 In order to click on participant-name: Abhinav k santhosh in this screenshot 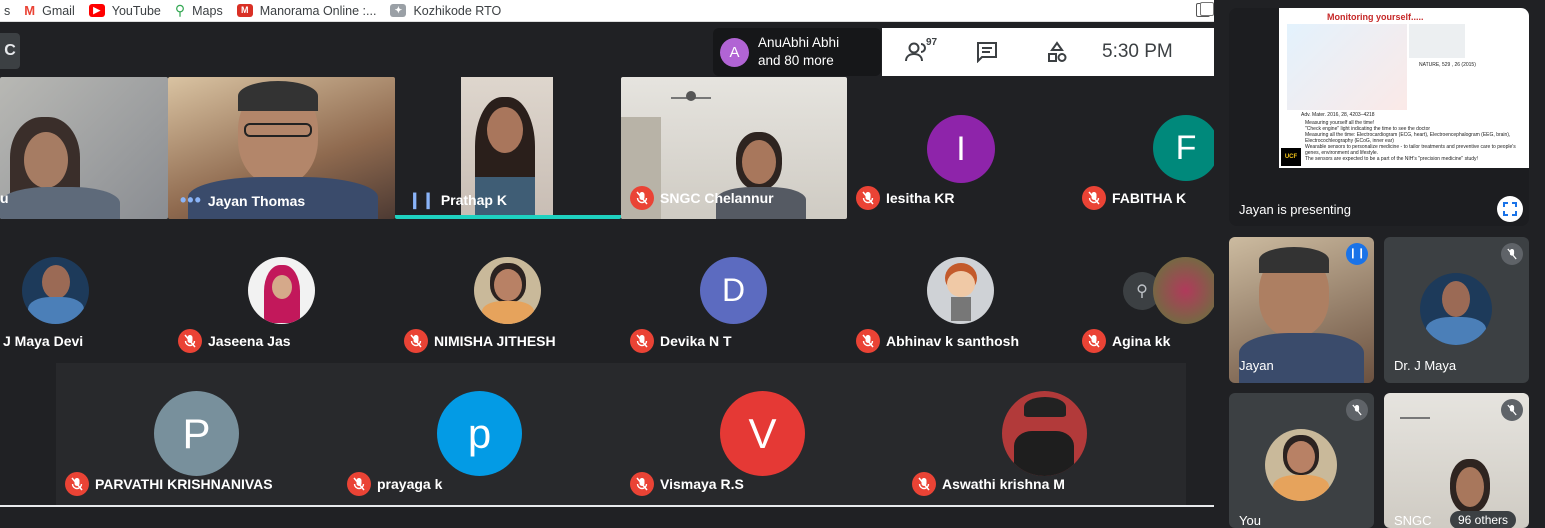, I will do `click(937, 341)`.